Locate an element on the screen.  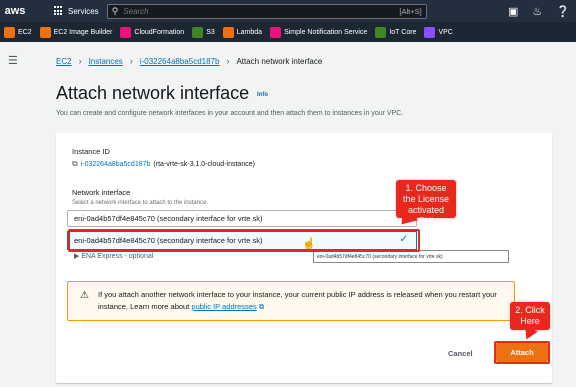
services-label: Services is located at coordinates (83, 11).